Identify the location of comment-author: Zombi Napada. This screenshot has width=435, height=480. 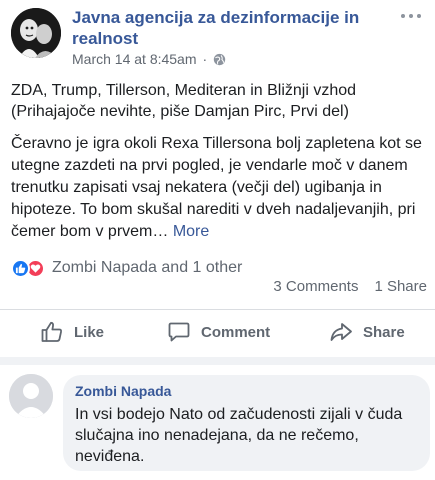
(246, 391).